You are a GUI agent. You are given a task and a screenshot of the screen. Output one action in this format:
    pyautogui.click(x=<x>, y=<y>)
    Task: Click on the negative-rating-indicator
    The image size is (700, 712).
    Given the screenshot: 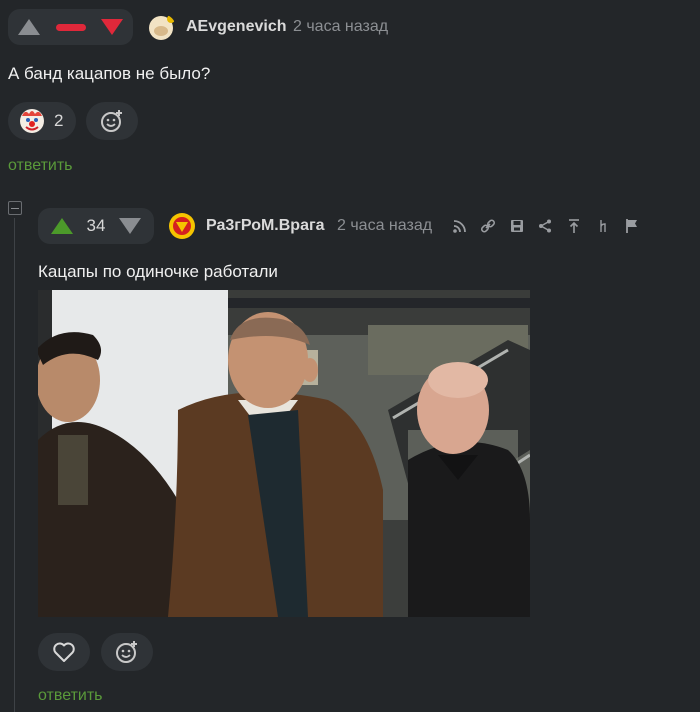 What is the action you would take?
    pyautogui.click(x=70, y=27)
    